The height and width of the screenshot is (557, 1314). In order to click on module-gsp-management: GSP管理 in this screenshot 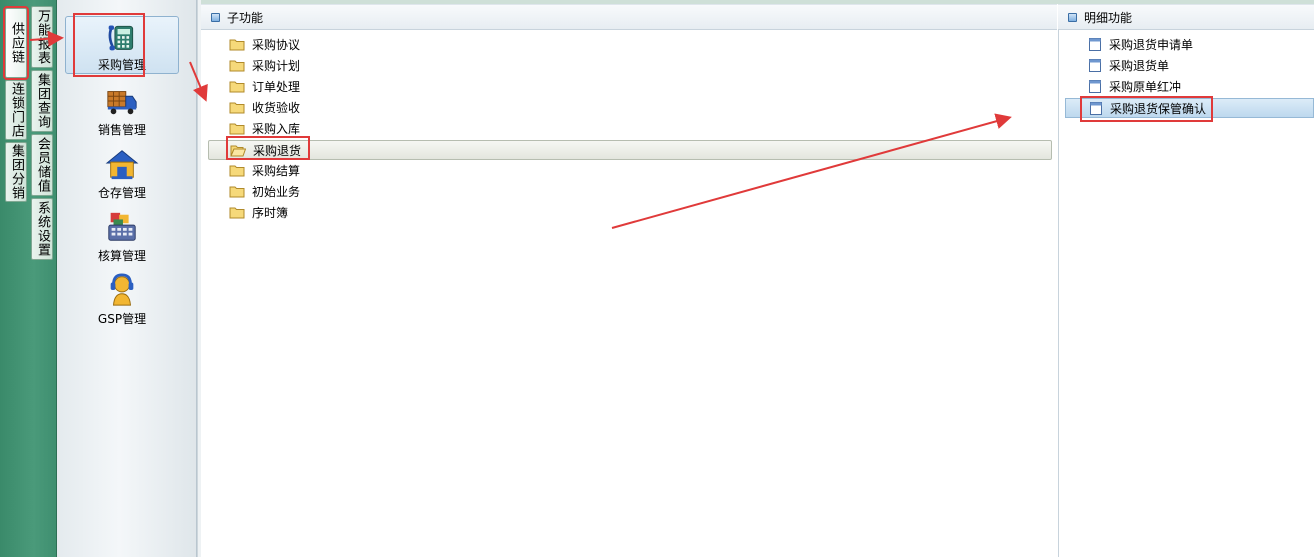, I will do `click(122, 298)`.